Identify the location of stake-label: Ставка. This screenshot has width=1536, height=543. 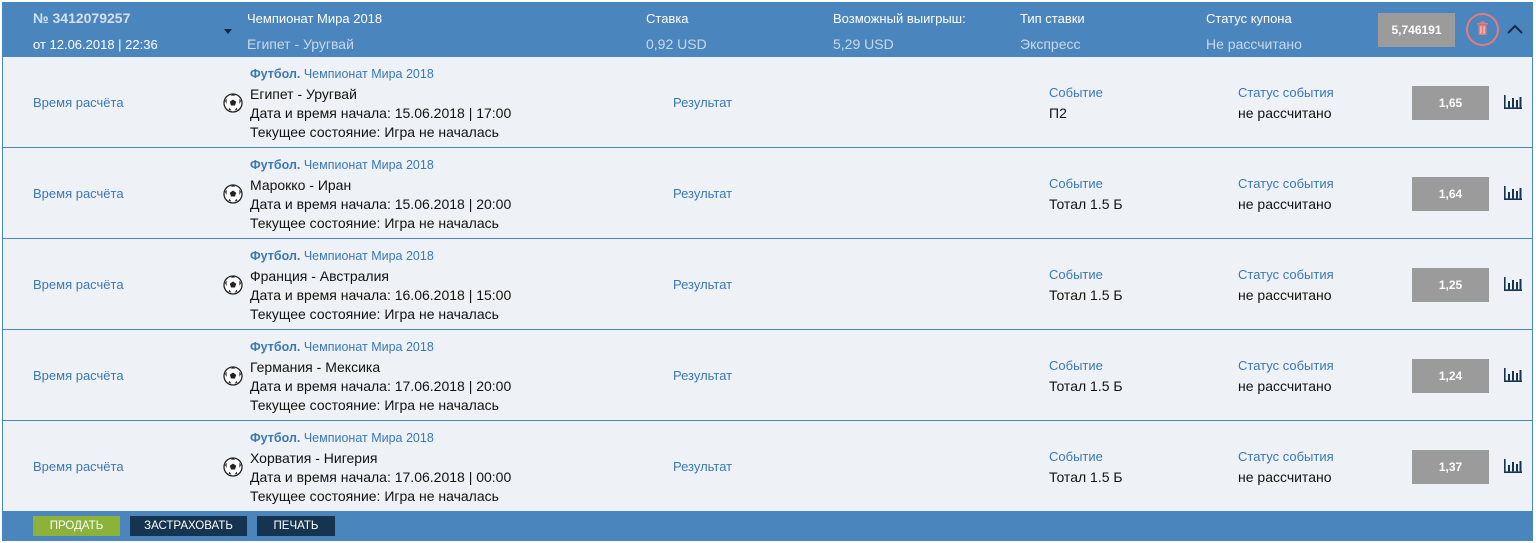
(667, 18).